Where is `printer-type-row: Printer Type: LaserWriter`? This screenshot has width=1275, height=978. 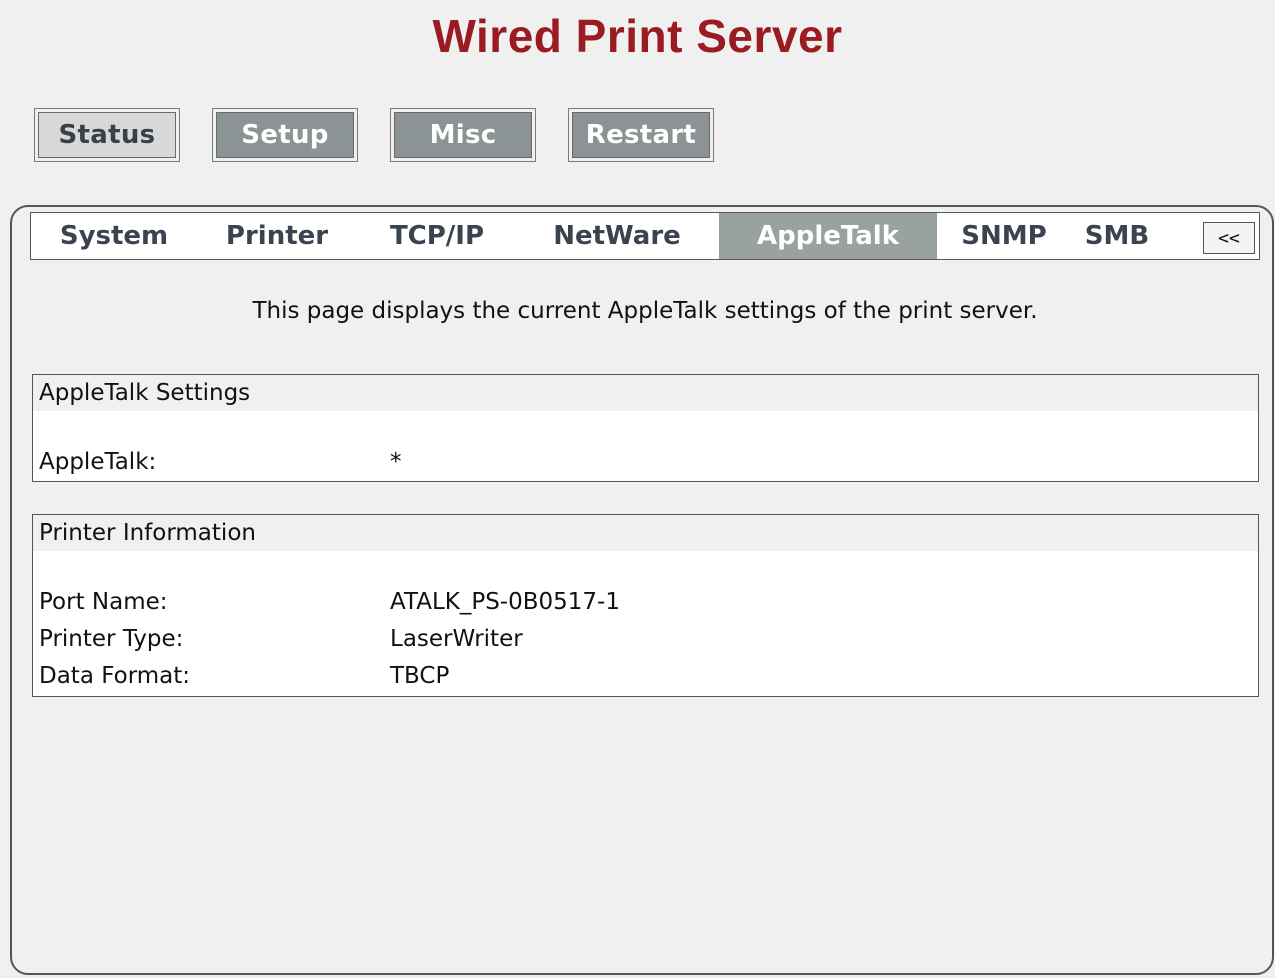 printer-type-row: Printer Type: LaserWriter is located at coordinates (645, 639).